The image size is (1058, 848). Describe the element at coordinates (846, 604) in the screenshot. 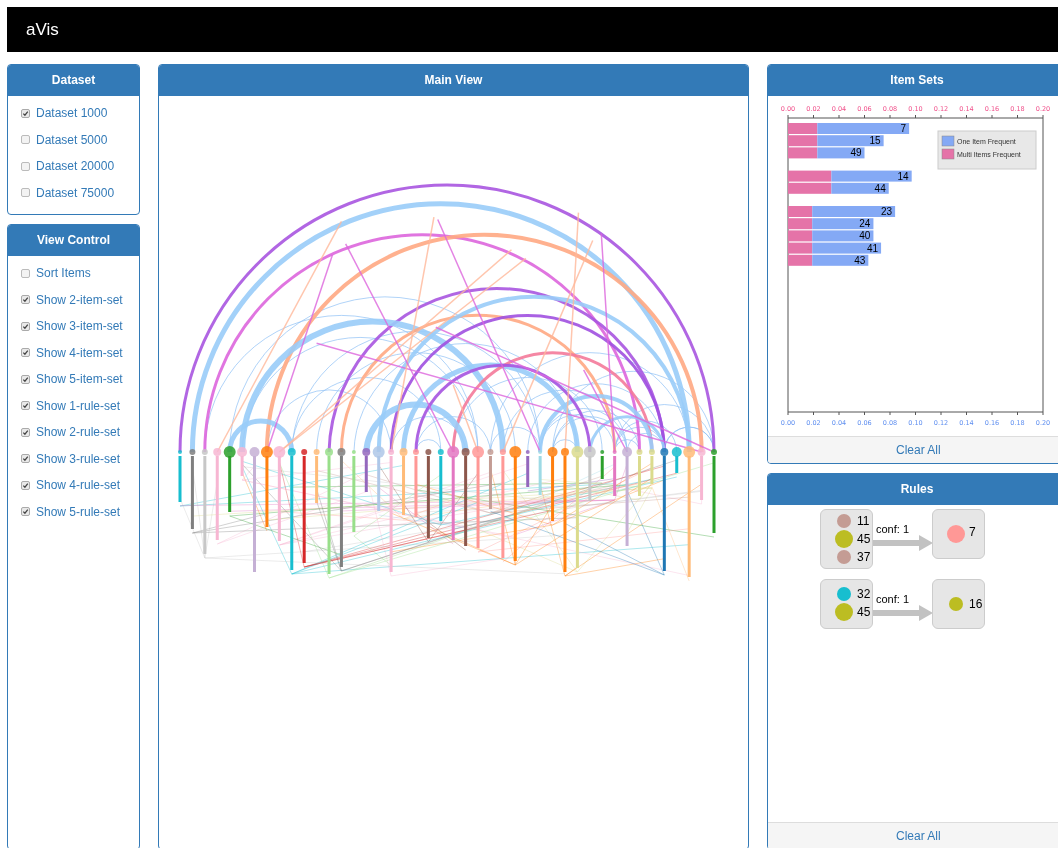

I see `antecedent-box: 32 45` at that location.